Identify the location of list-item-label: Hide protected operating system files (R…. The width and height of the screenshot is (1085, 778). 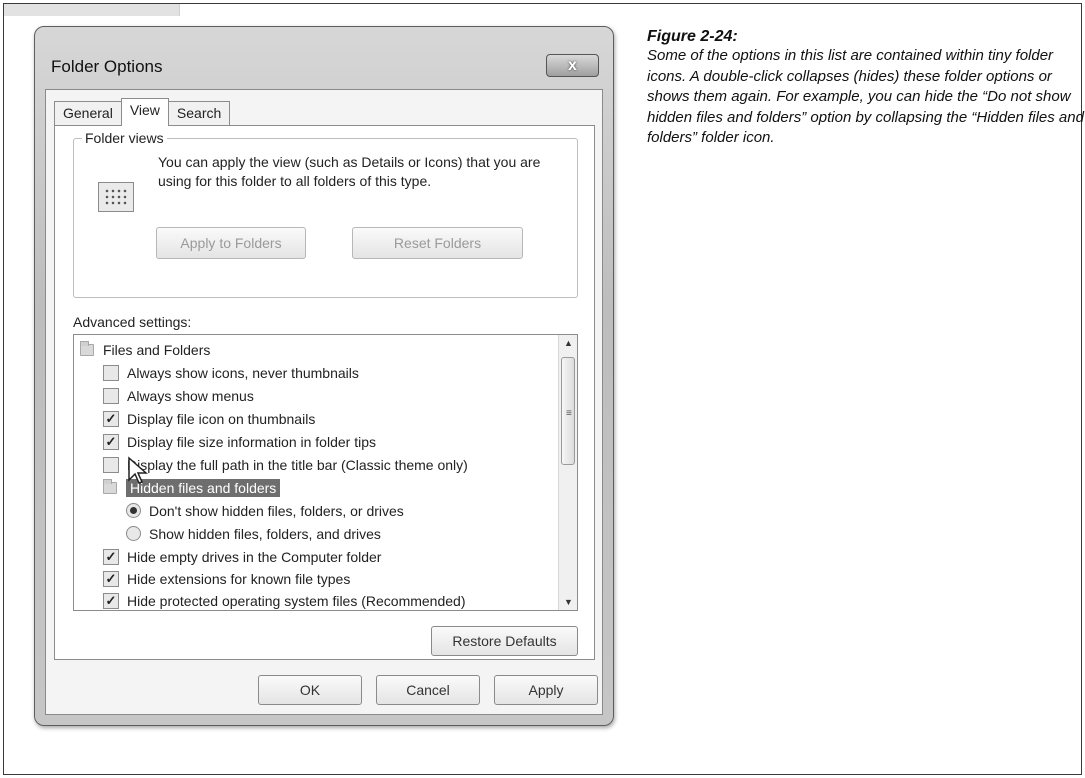
(296, 600).